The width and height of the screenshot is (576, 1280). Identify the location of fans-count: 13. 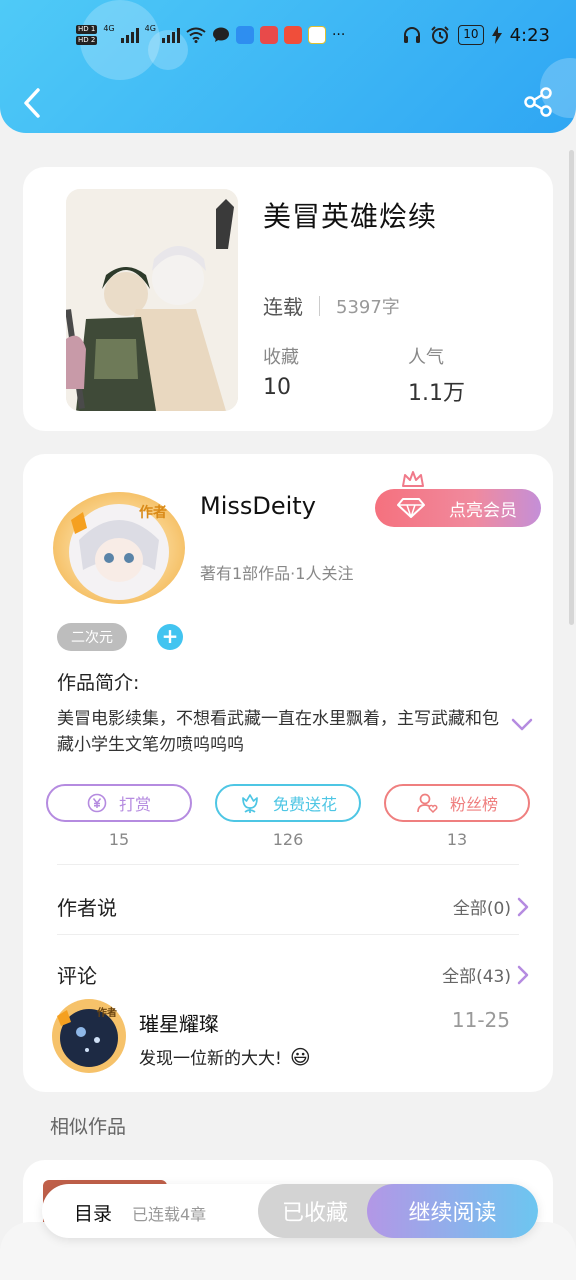
(457, 839).